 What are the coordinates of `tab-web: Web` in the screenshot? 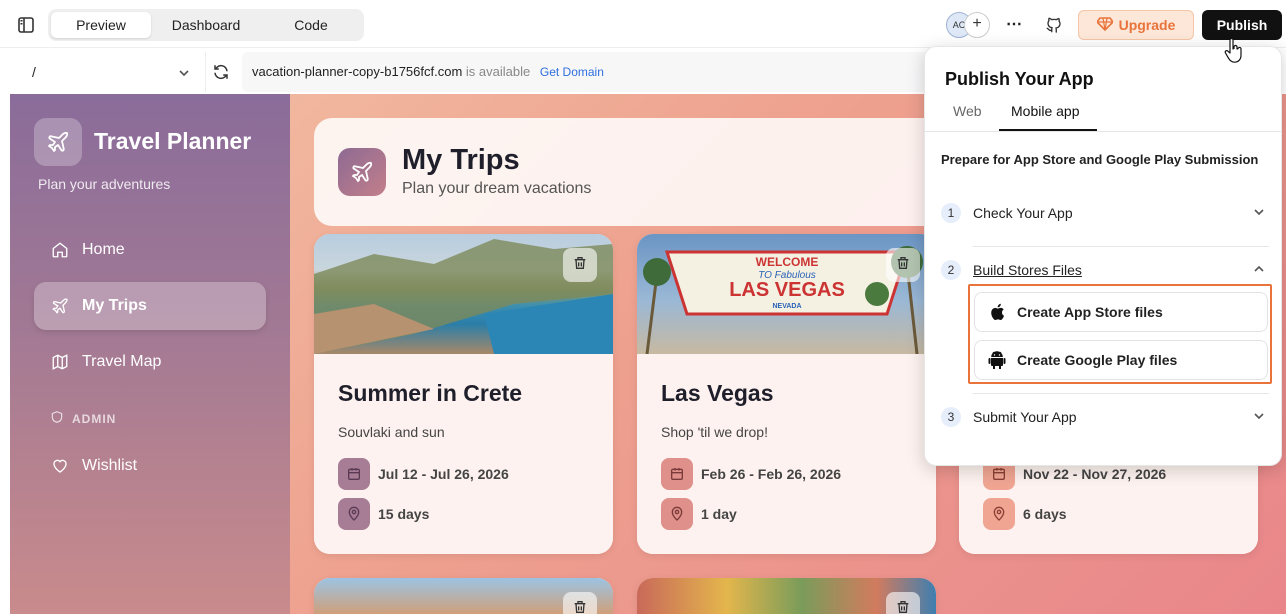 It's located at (967, 111).